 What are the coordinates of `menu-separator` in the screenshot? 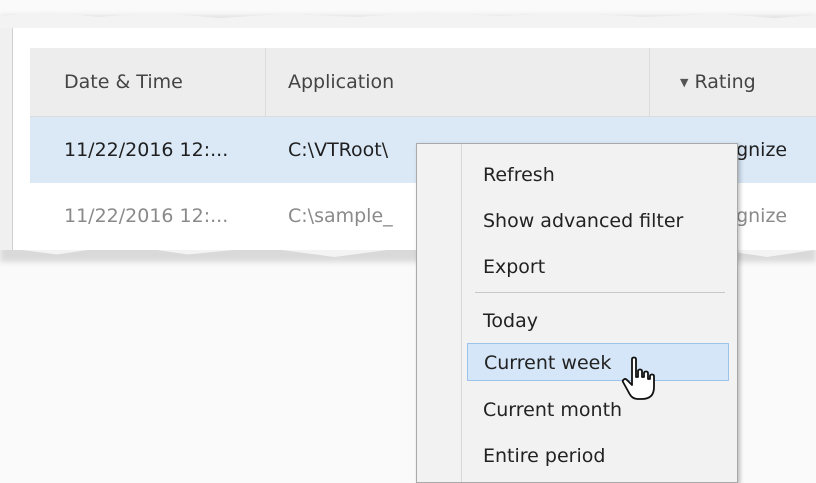 It's located at (600, 292).